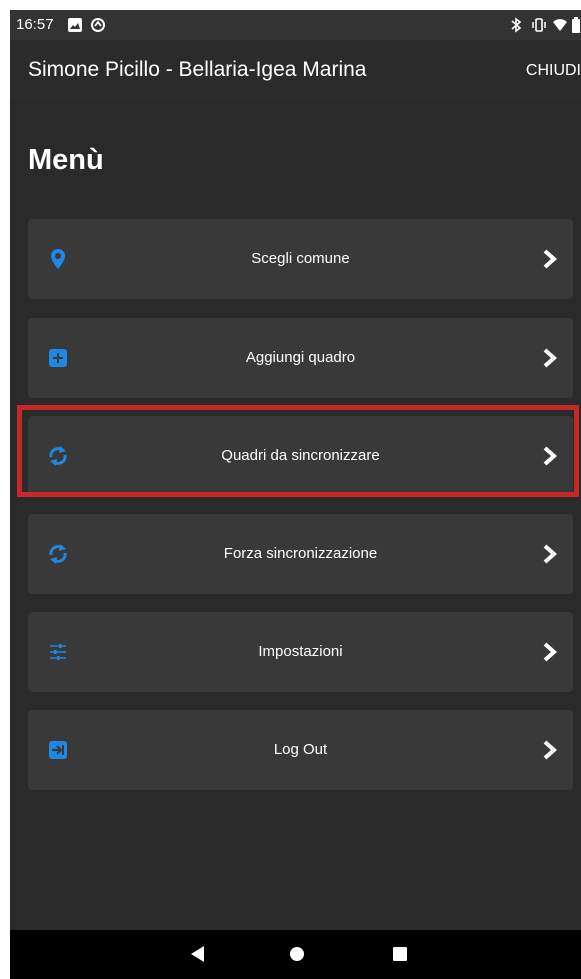  Describe the element at coordinates (576, 25) in the screenshot. I see `battery-icon` at that location.